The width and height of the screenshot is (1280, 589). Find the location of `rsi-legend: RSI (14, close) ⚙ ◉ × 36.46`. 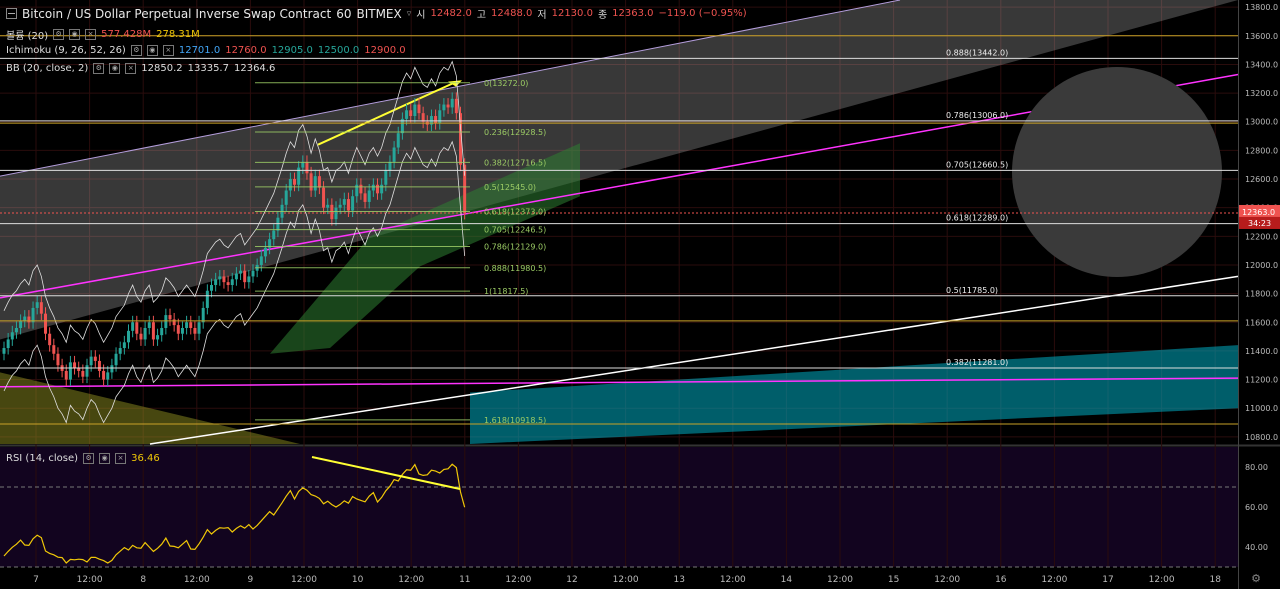

rsi-legend: RSI (14, close) ⚙ ◉ × 36.46 is located at coordinates (83, 458).